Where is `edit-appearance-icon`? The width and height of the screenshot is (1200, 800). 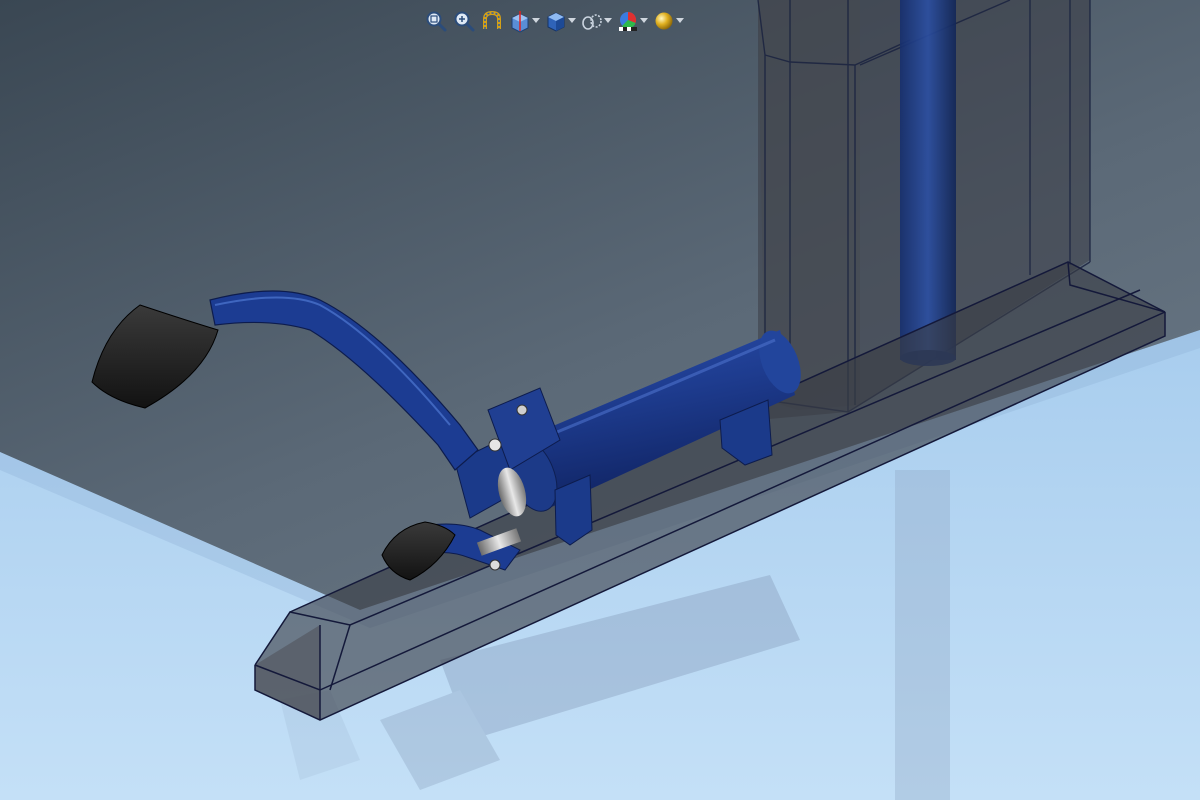
edit-appearance-icon is located at coordinates (628, 21).